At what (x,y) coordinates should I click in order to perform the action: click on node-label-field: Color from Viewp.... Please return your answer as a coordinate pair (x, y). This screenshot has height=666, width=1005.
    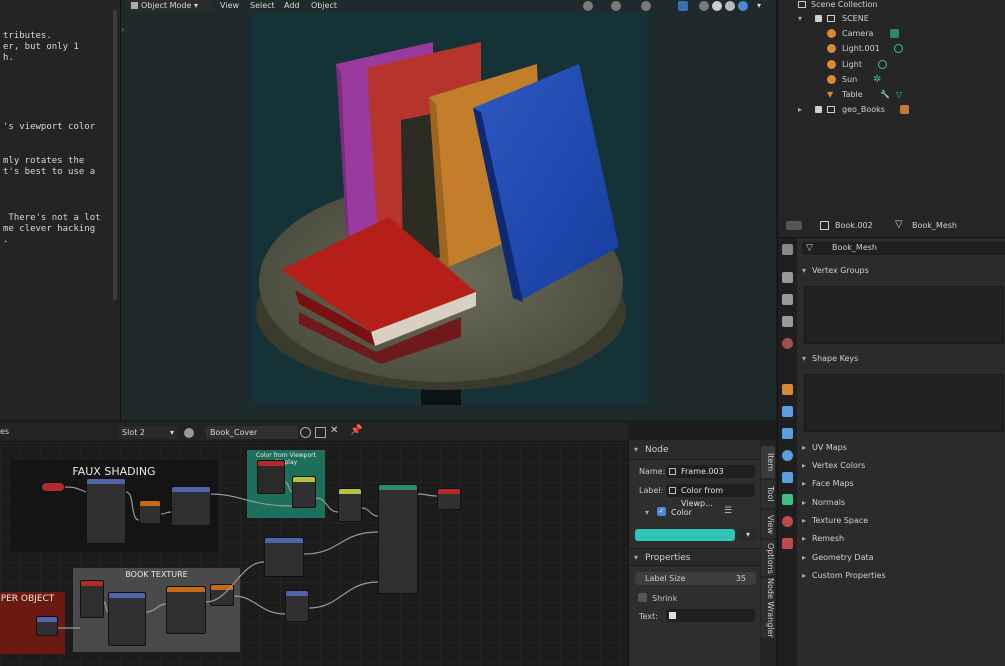
    Looking at the image, I should click on (710, 496).